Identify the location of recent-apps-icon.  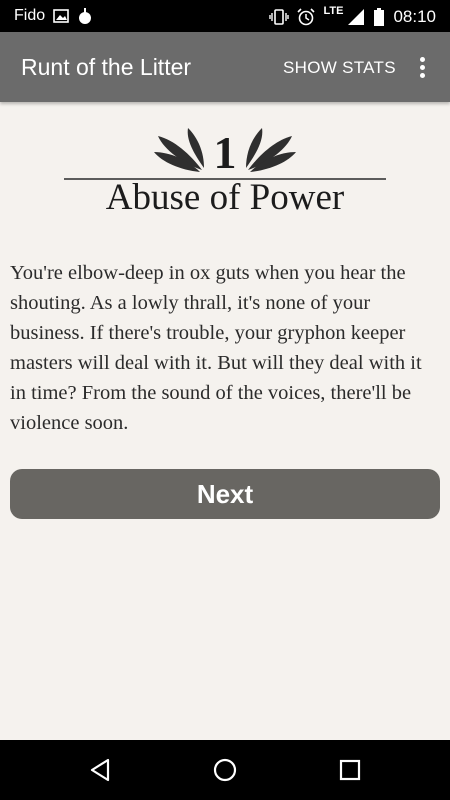
(350, 770).